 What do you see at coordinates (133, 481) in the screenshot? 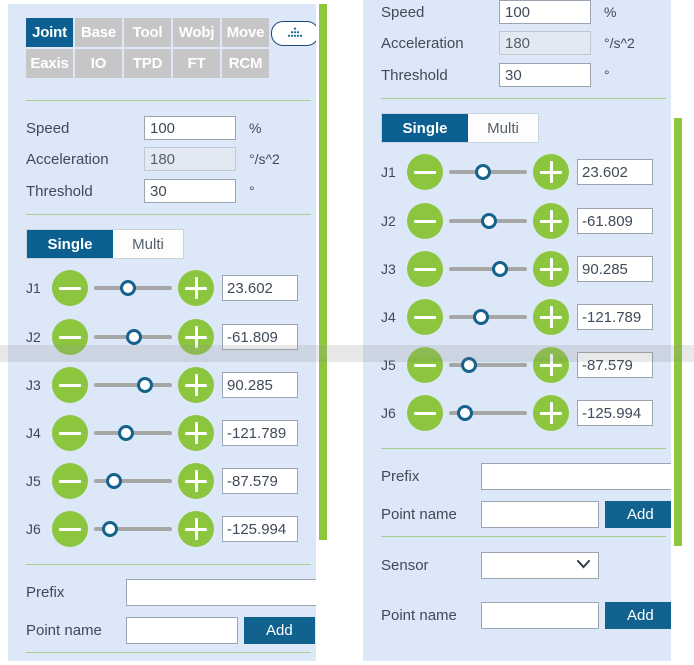
I see `slider-j5` at bounding box center [133, 481].